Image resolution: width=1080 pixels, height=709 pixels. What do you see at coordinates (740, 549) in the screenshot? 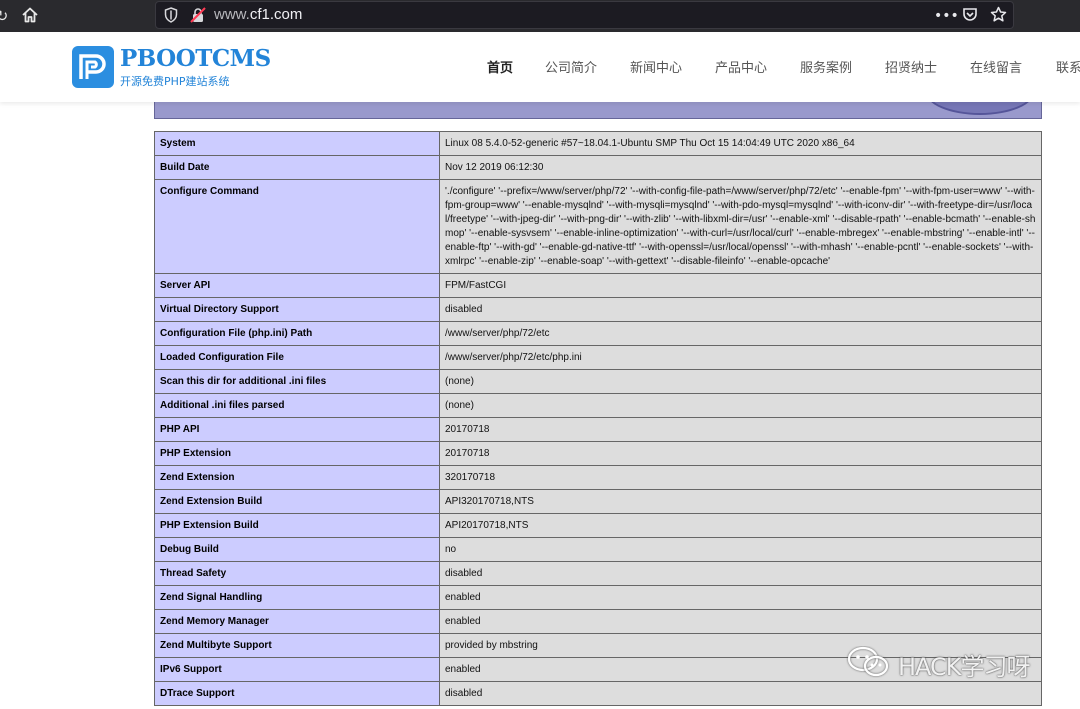
I see `phpinfo-directive-value: no` at bounding box center [740, 549].